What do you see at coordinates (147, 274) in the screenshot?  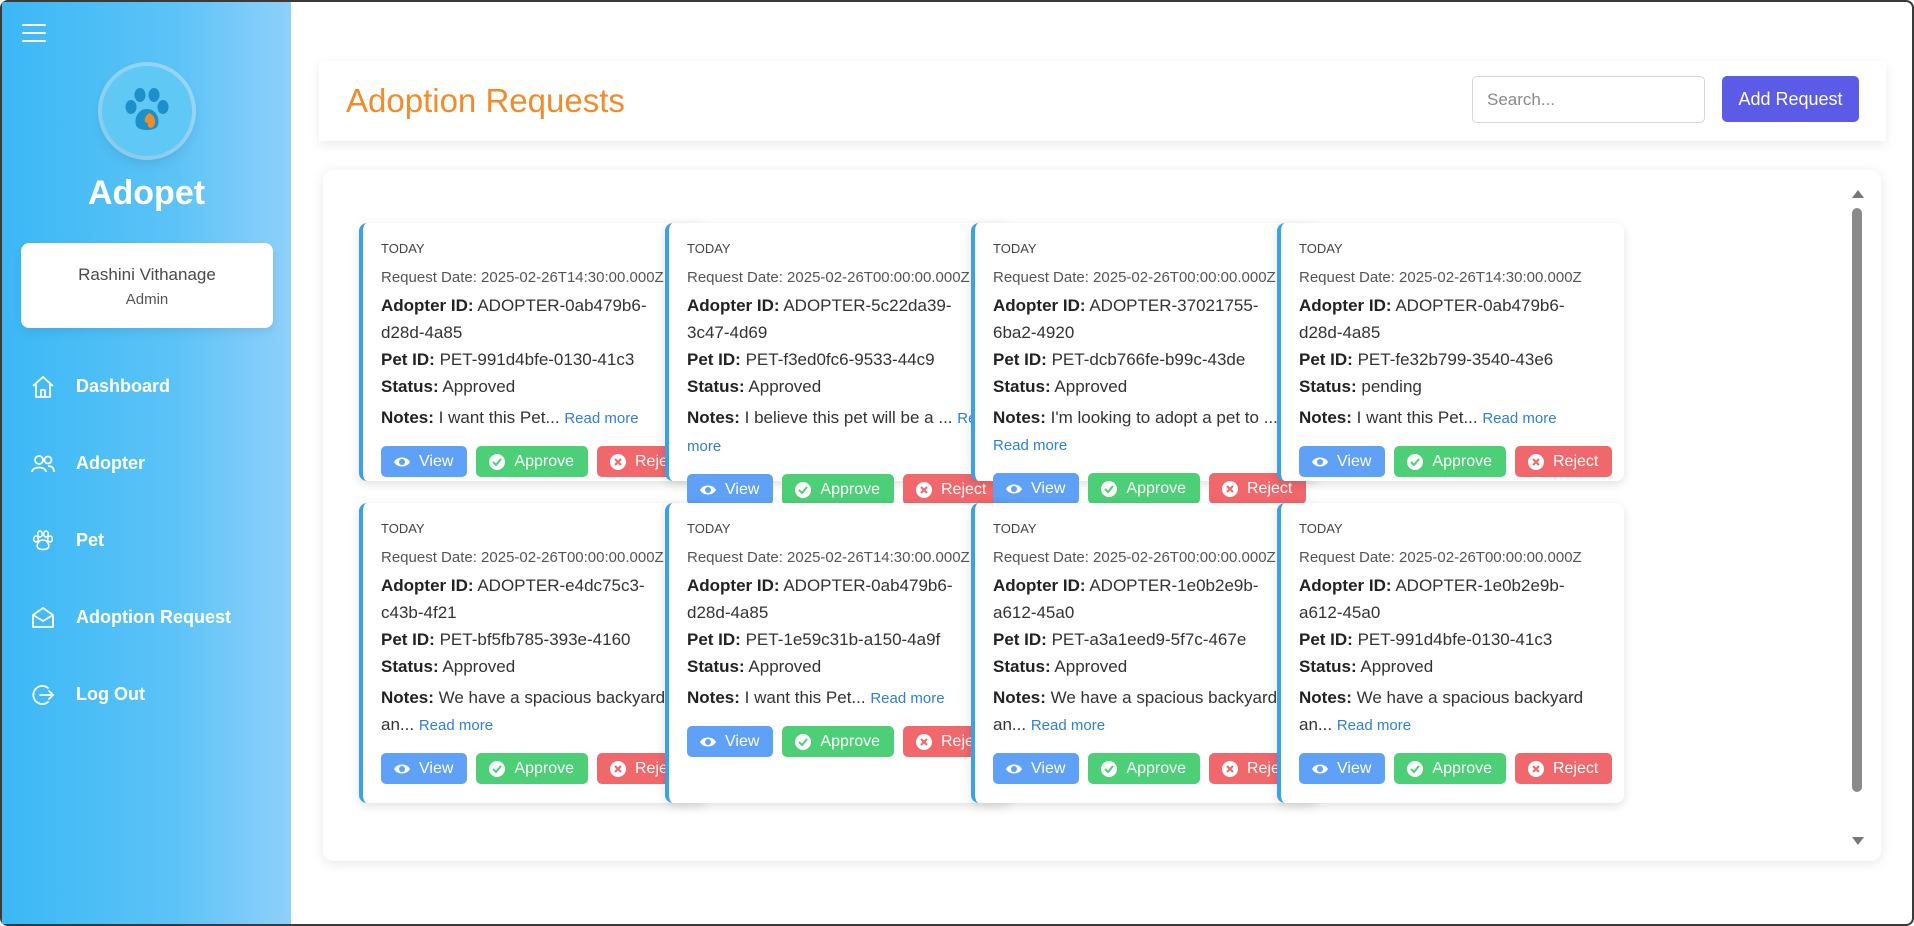 I see `user-name: Rashini Vithanage` at bounding box center [147, 274].